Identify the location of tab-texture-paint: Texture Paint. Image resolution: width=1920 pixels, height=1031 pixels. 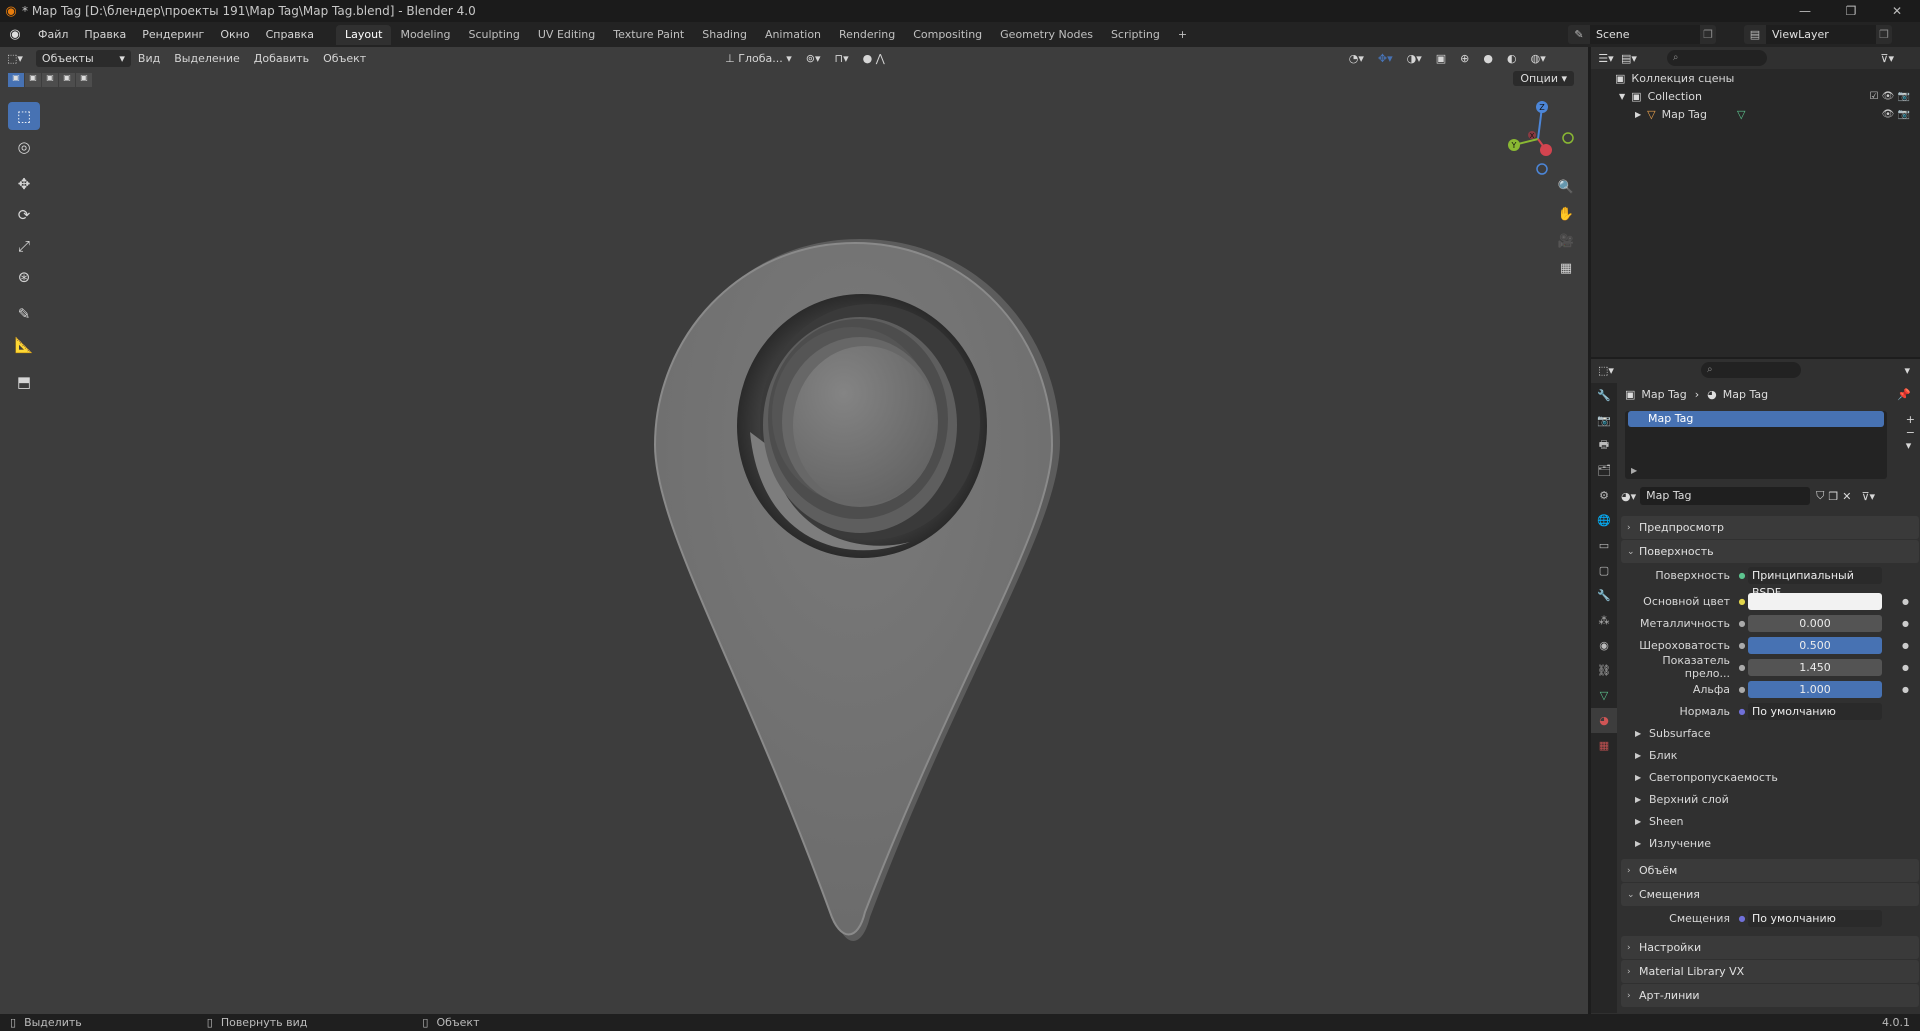
(648, 35).